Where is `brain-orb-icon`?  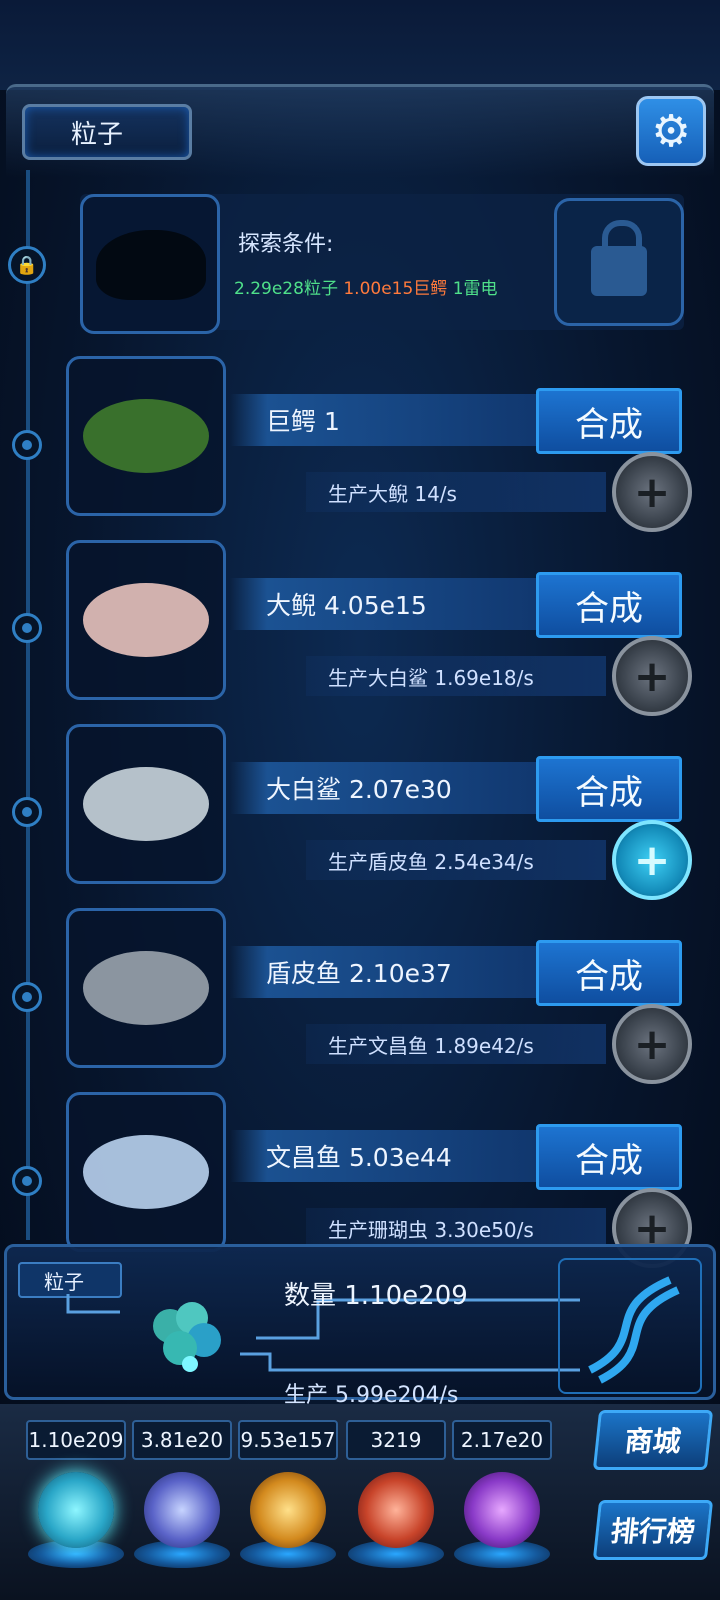 brain-orb-icon is located at coordinates (396, 1510).